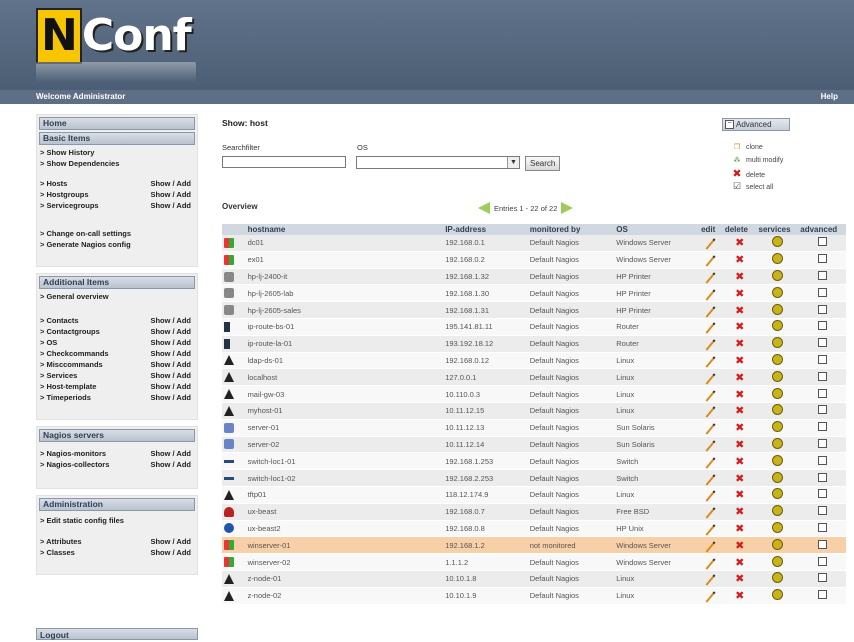  Describe the element at coordinates (485, 229) in the screenshot. I see `col-ip: IP-address` at that location.